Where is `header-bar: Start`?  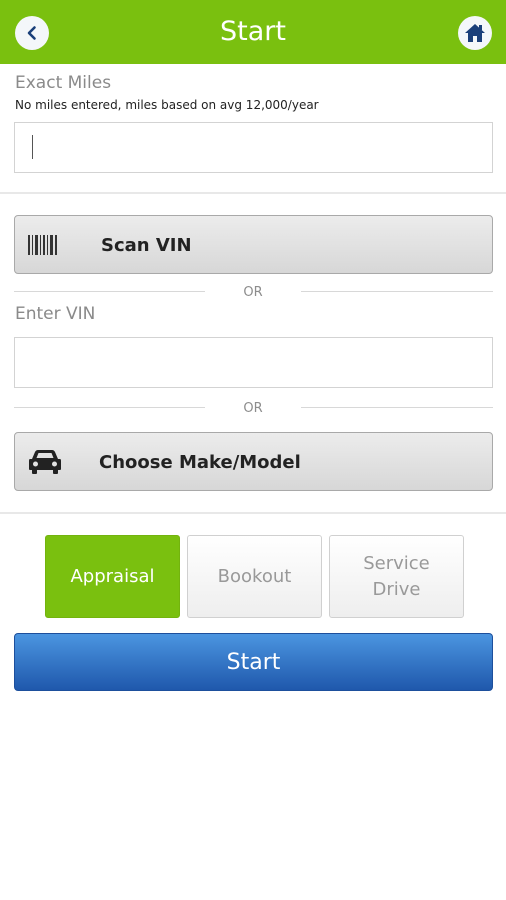 header-bar: Start is located at coordinates (253, 32).